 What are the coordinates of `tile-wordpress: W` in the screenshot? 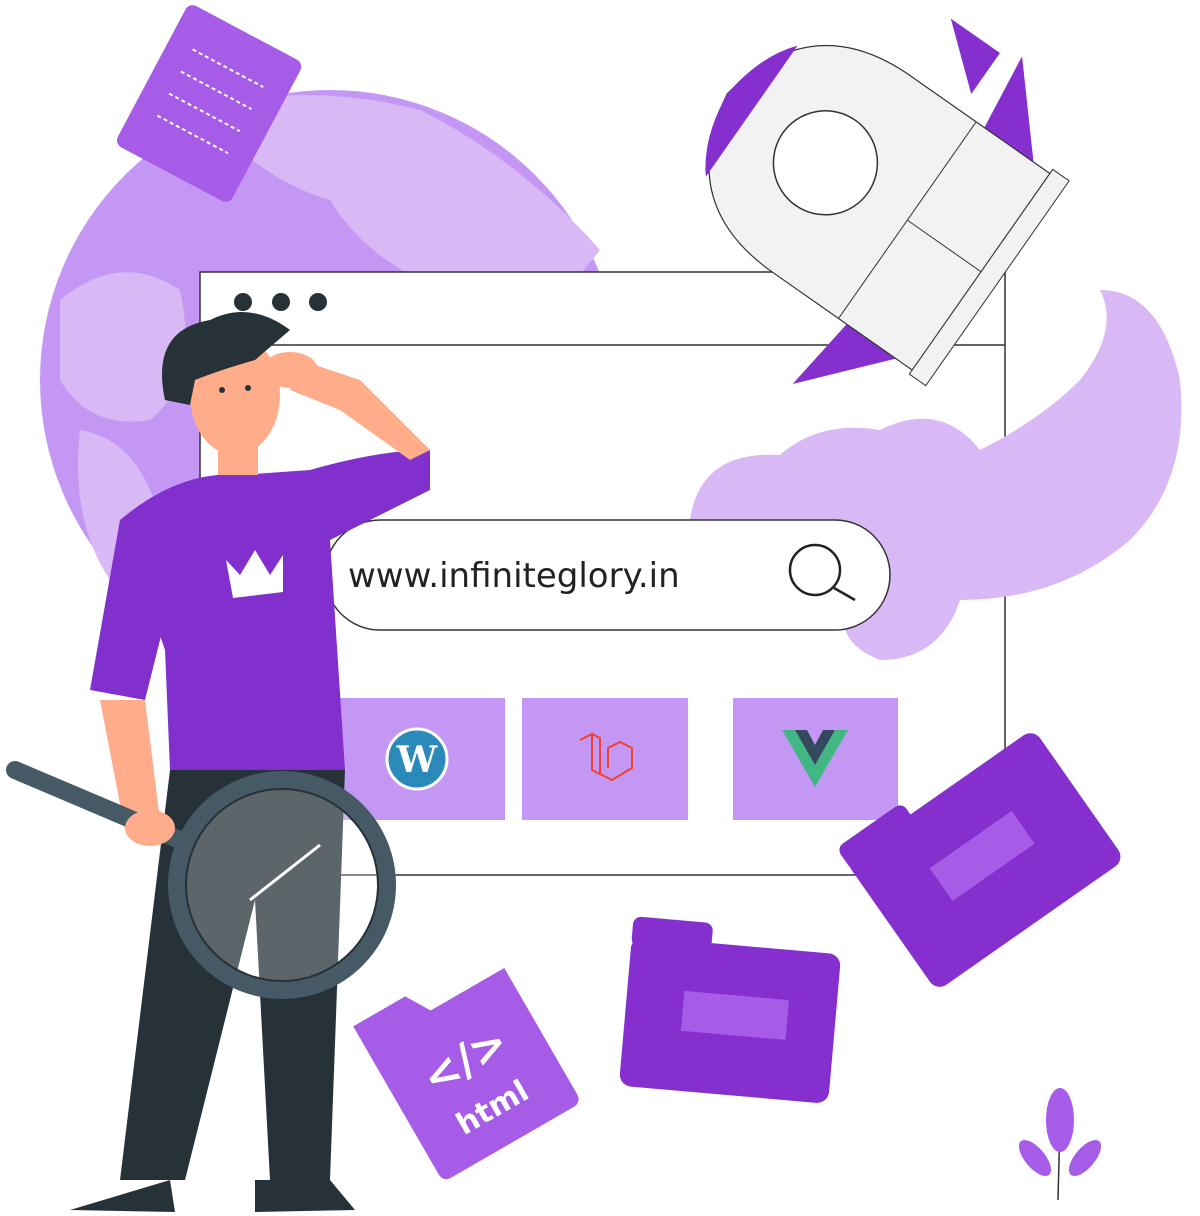 It's located at (422, 759).